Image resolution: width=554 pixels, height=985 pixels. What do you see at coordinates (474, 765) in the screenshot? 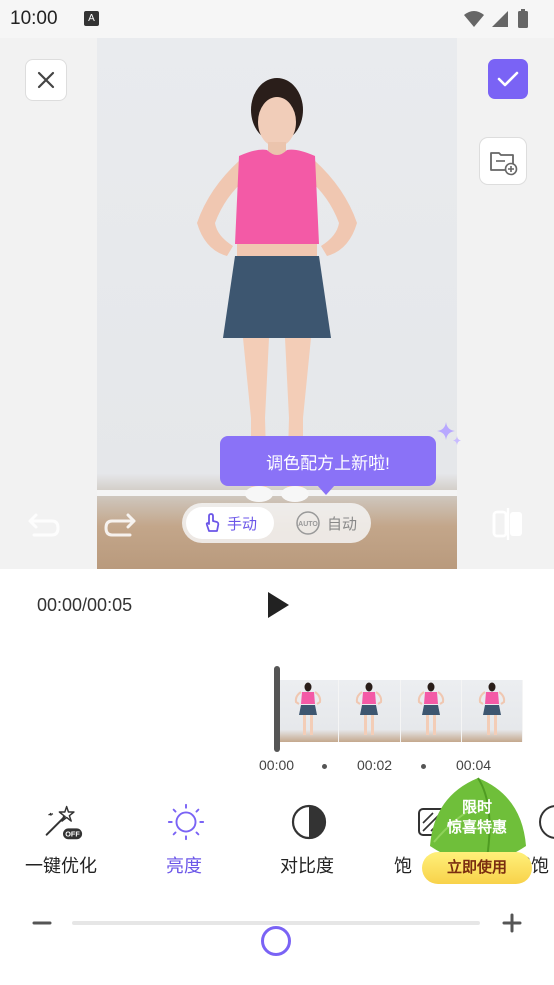
I see `timeline-tick: 00:04` at bounding box center [474, 765].